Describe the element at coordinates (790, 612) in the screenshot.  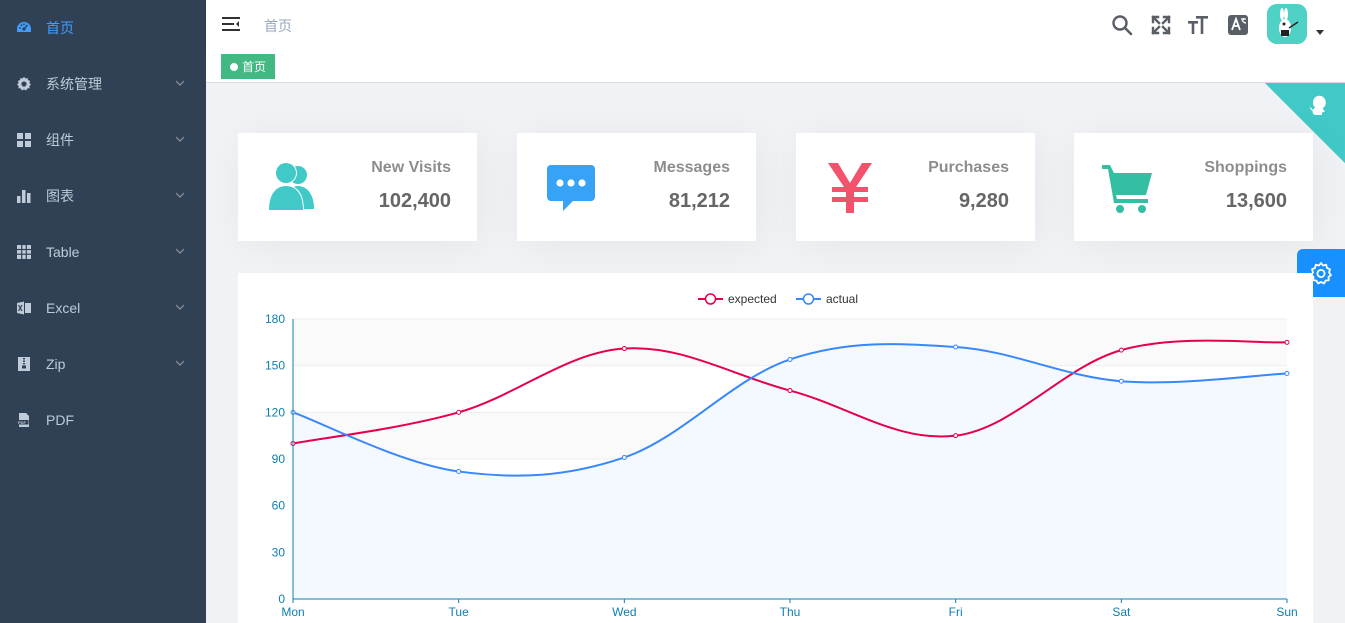
I see `x-tick-label: Thu` at that location.